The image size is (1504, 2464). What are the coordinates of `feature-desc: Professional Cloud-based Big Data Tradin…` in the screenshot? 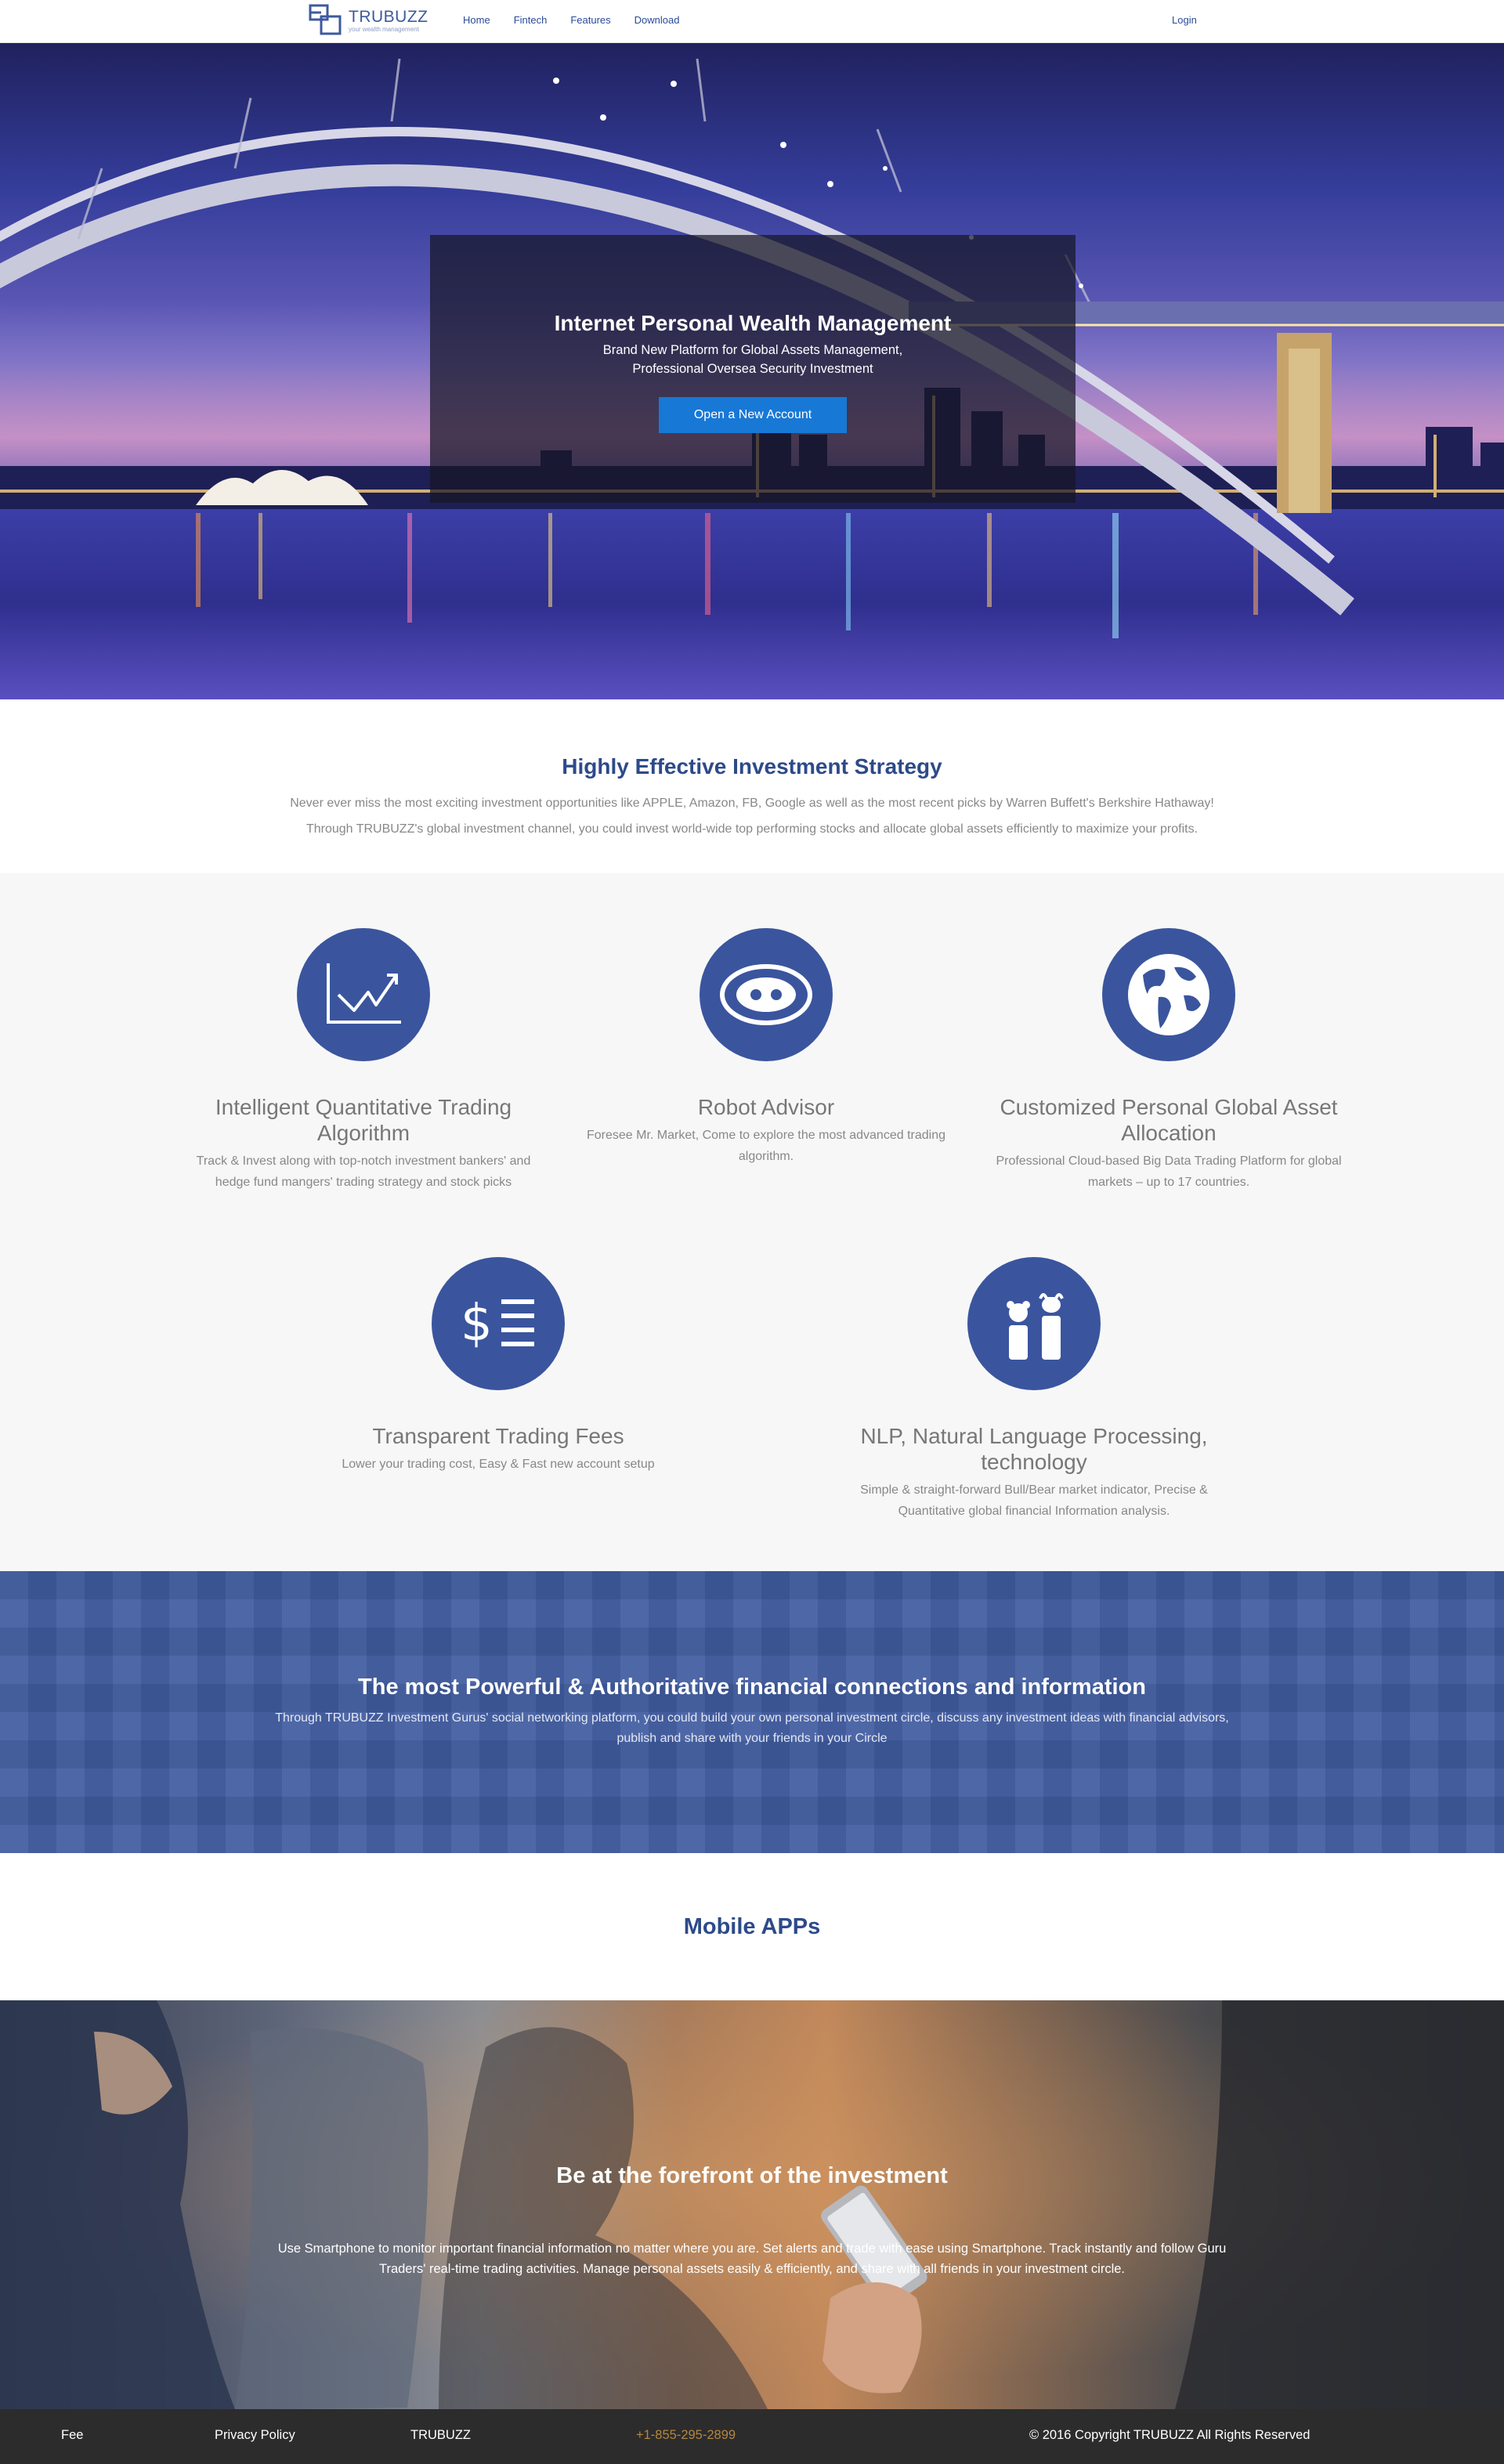 It's located at (1169, 1171).